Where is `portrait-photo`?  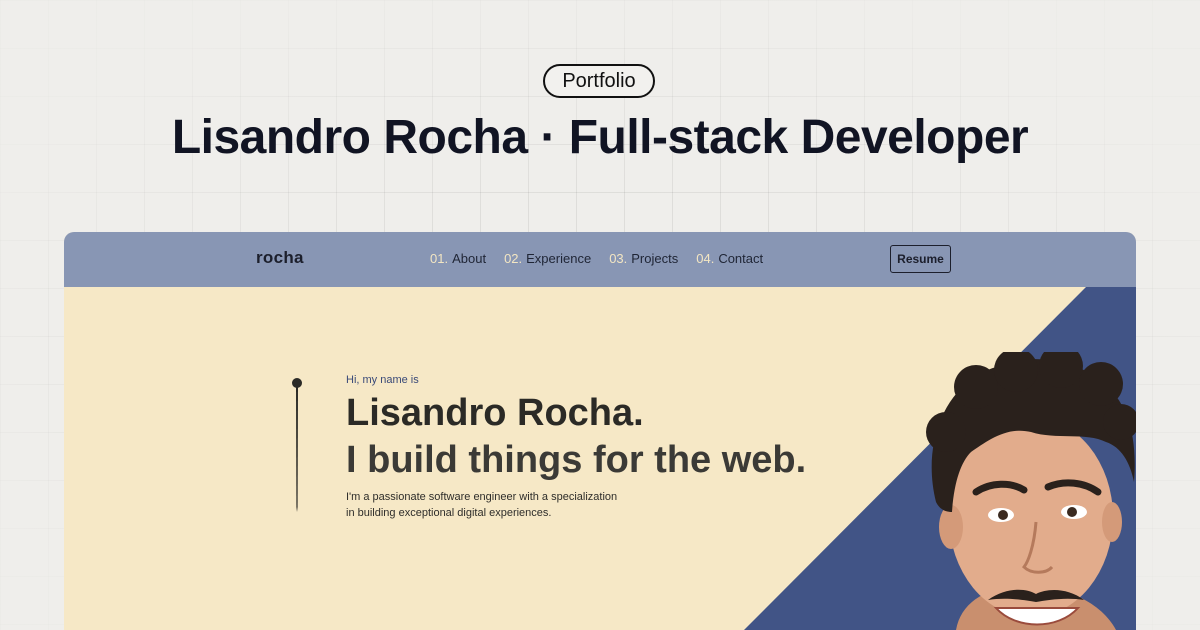
portrait-photo is located at coordinates (1031, 491).